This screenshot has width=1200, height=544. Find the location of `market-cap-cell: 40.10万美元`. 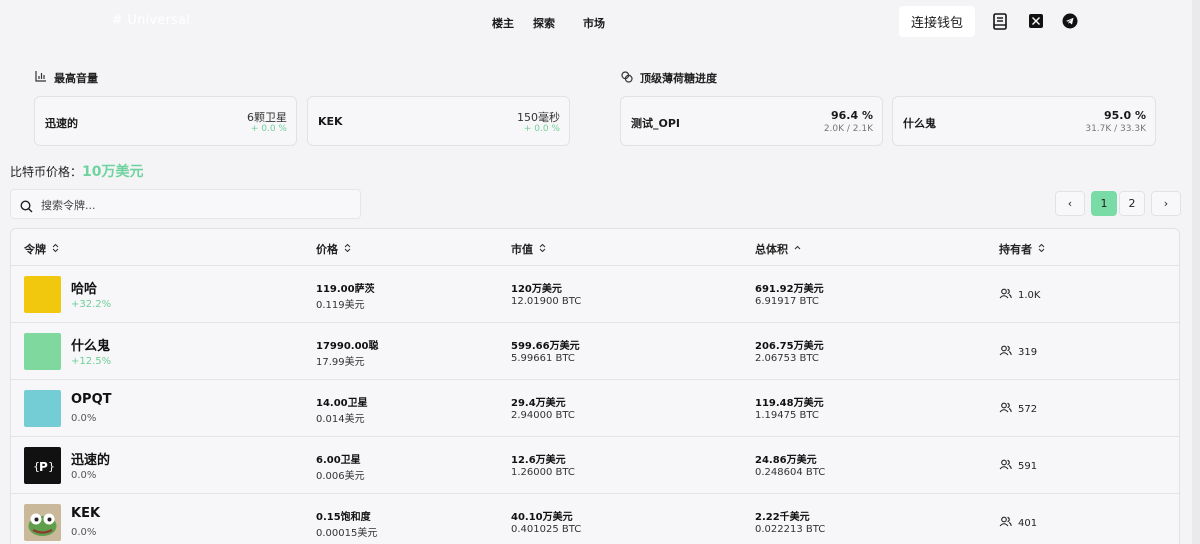

market-cap-cell: 40.10万美元 is located at coordinates (542, 517).